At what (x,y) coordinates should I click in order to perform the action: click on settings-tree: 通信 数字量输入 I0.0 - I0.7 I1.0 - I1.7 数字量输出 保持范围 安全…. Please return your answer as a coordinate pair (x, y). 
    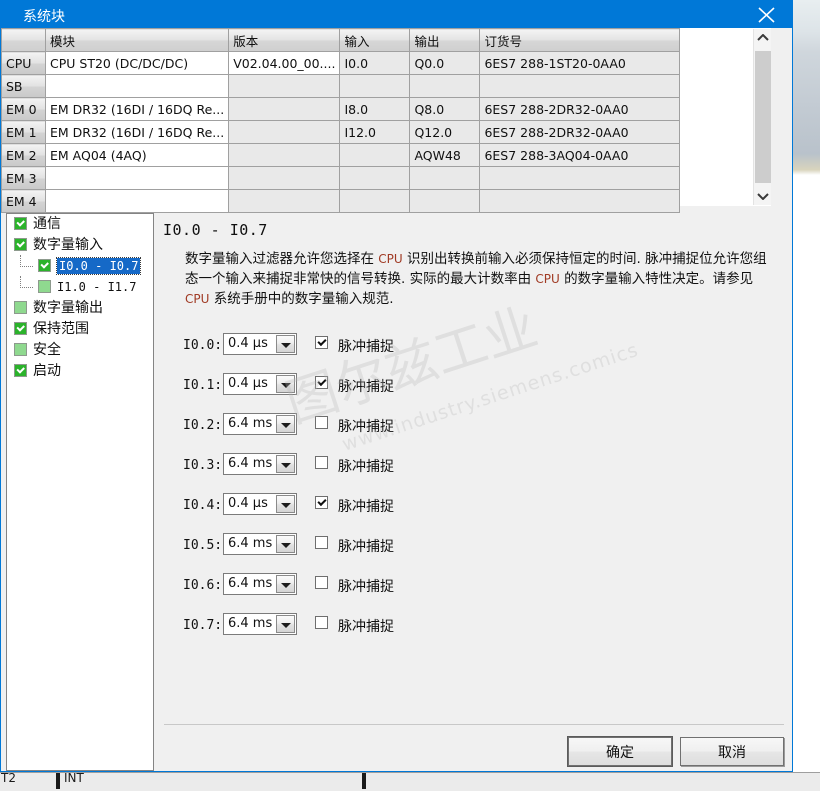
    Looking at the image, I should click on (80, 492).